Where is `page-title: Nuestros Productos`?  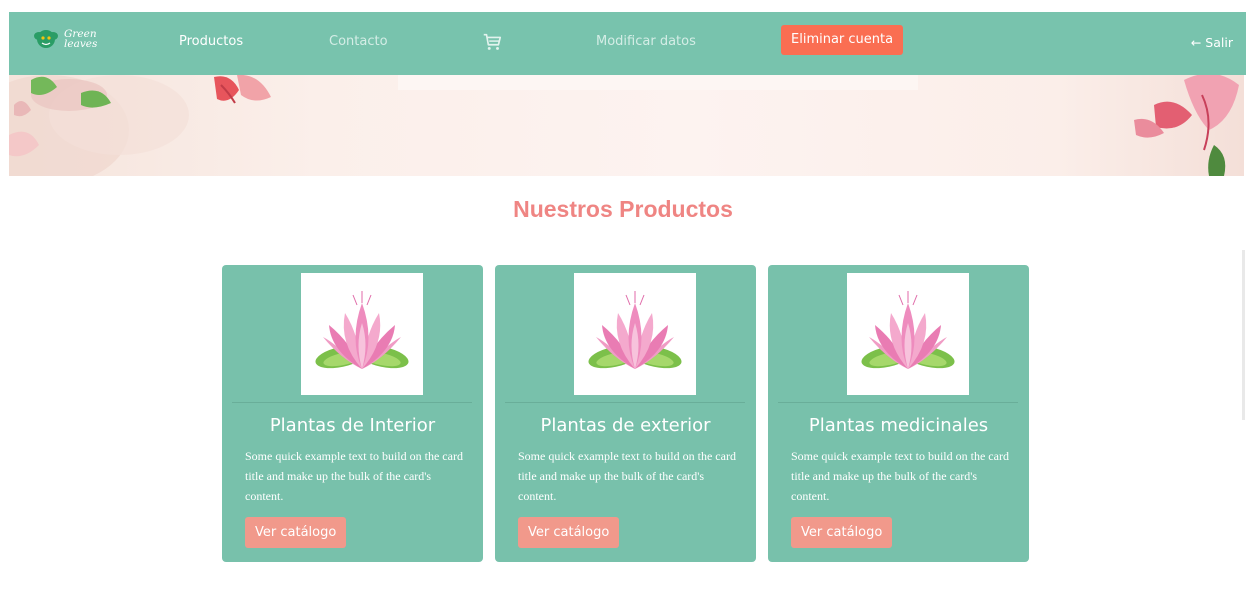 page-title: Nuestros Productos is located at coordinates (623, 209).